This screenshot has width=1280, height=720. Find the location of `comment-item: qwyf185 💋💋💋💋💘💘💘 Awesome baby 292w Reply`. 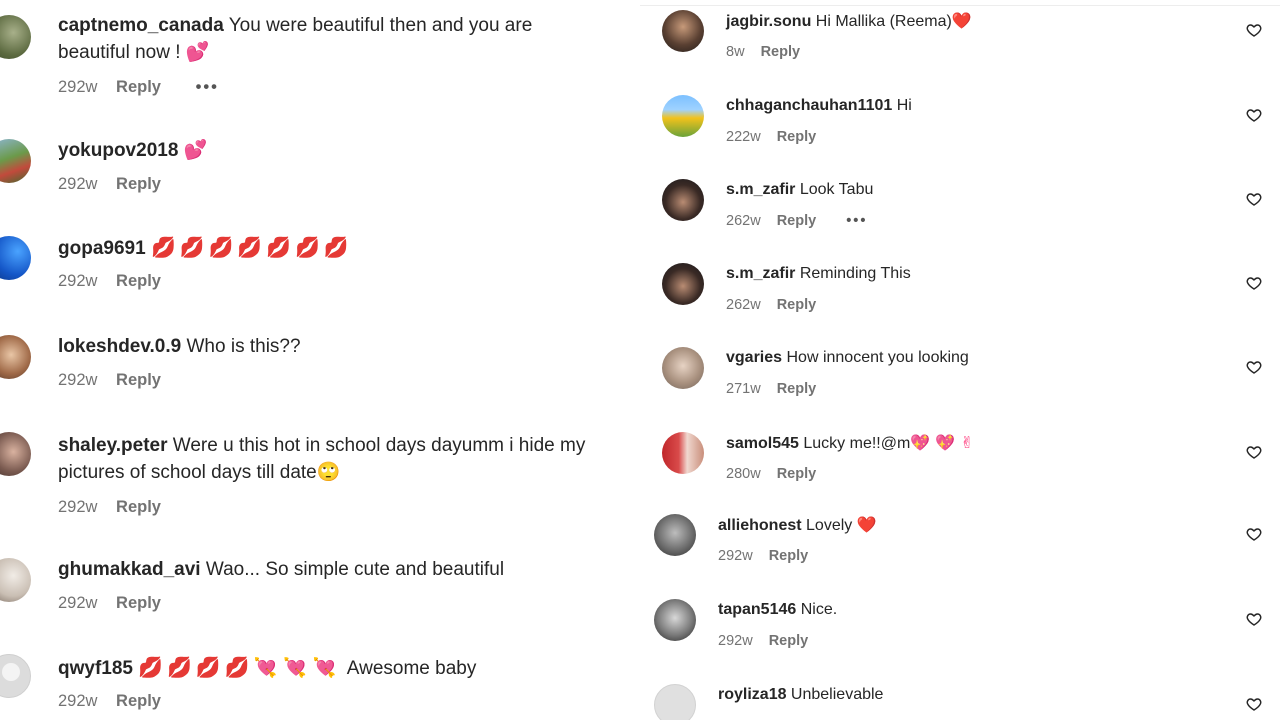

comment-item: qwyf185 💋💋💋💋💘💘💘 Awesome baby 292w Reply is located at coordinates (320, 687).